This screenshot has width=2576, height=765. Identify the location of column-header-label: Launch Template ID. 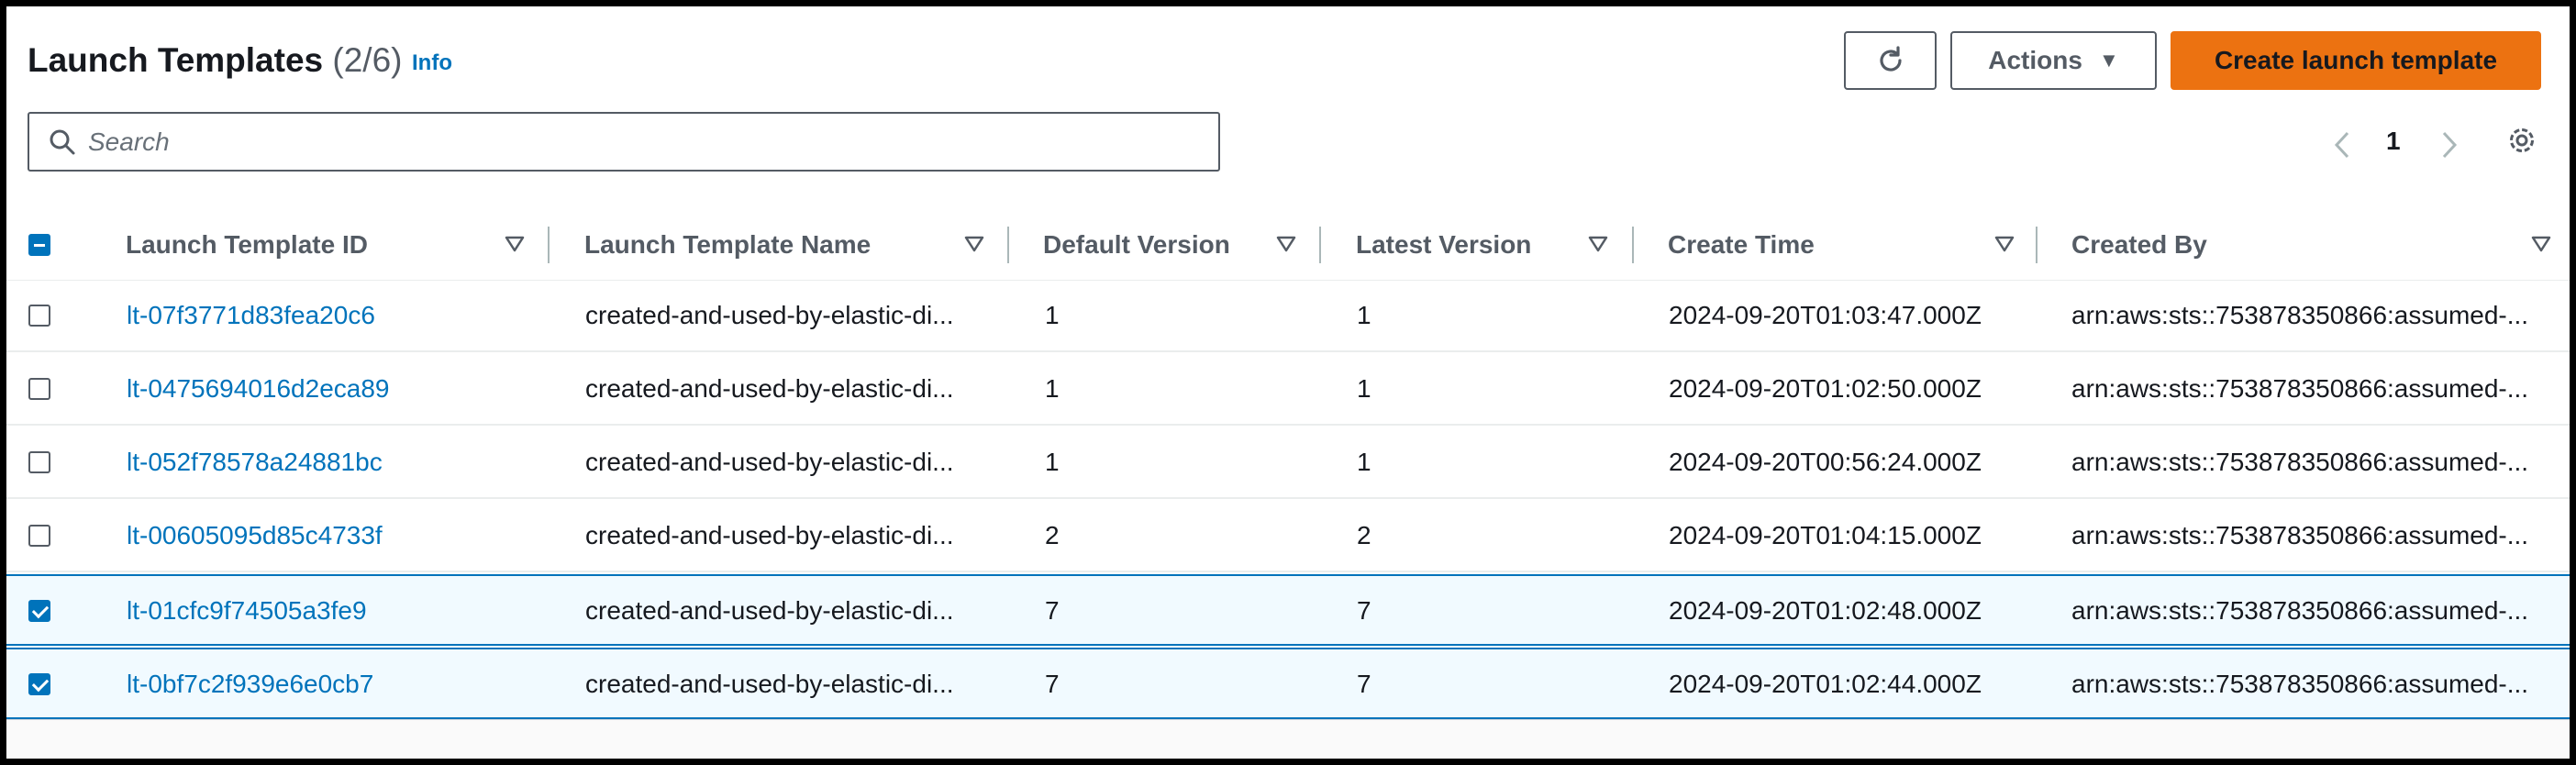
(247, 244).